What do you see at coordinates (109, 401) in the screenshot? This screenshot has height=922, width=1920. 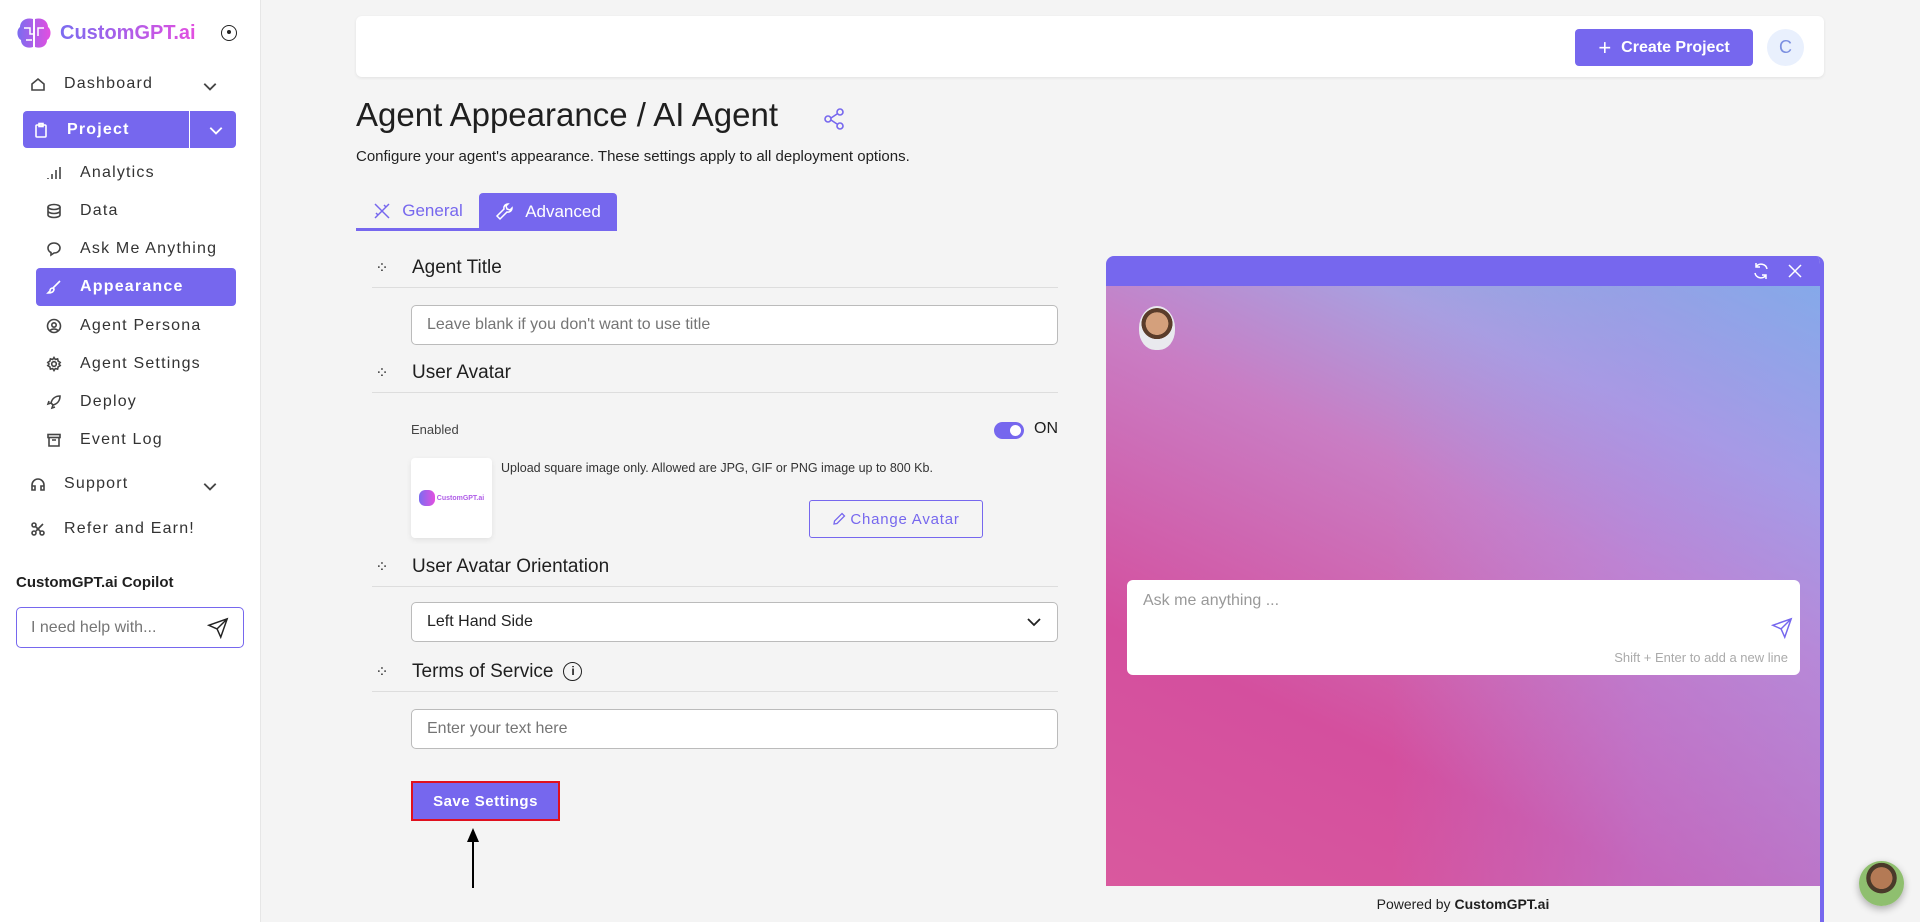 I see `sidebar-item-label: Deploy` at bounding box center [109, 401].